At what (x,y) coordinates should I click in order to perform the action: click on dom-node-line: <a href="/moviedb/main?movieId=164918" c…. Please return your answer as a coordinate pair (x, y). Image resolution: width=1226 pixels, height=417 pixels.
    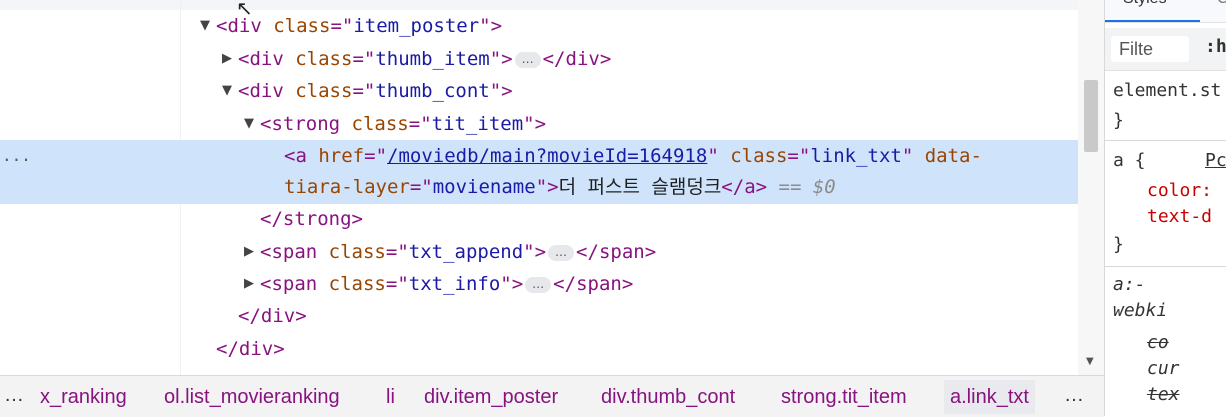
    Looking at the image, I should click on (539, 156).